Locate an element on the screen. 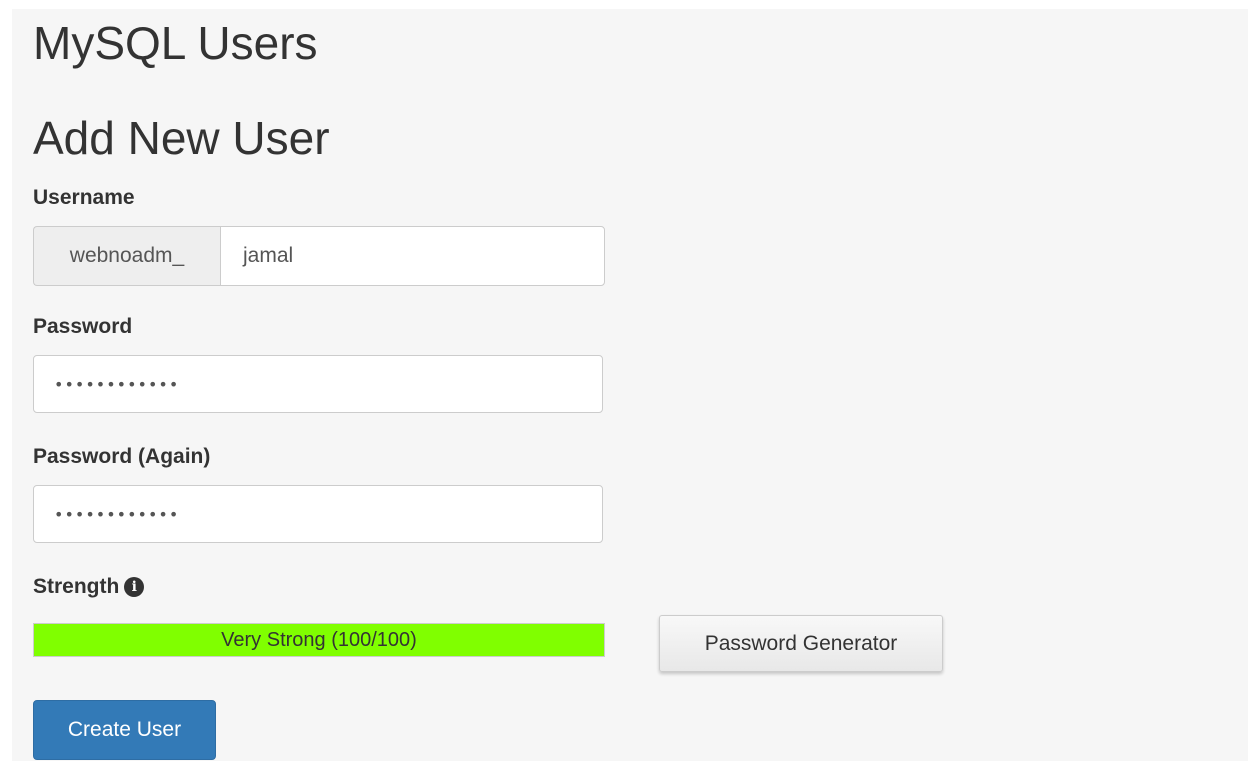 Image resolution: width=1248 pixels, height=761 pixels. section-title: Add New User is located at coordinates (181, 138).